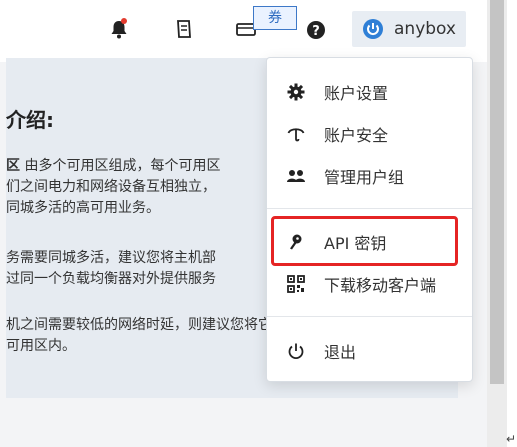  What do you see at coordinates (13, 166) in the screenshot?
I see `intro-p1-prefix: 区` at bounding box center [13, 166].